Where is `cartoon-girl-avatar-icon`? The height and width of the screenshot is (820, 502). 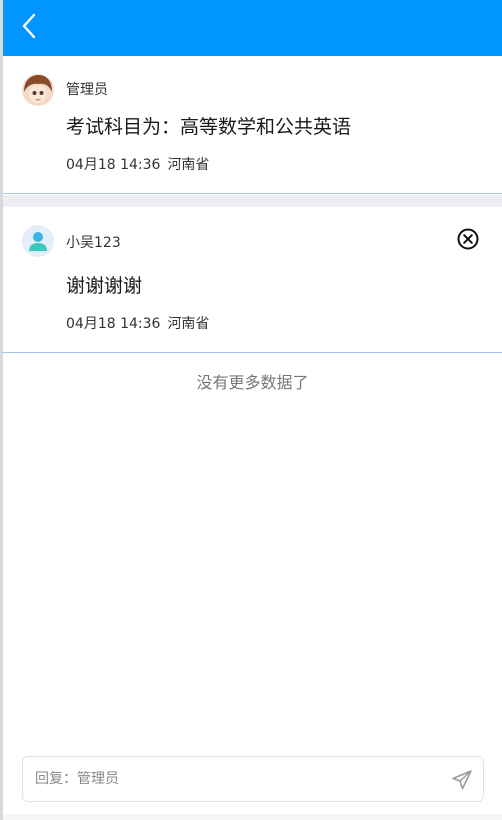
cartoon-girl-avatar-icon is located at coordinates (38, 90).